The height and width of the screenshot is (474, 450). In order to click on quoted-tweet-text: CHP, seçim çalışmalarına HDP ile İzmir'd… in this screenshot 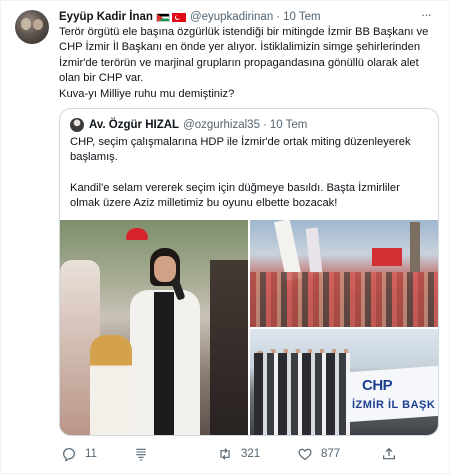, I will do `click(250, 173)`.